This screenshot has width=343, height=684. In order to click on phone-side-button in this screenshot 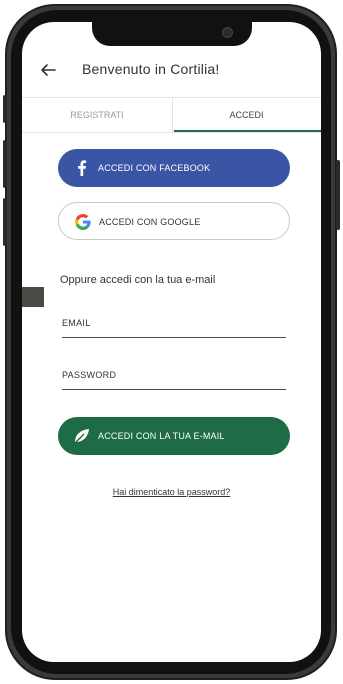, I will do `click(5, 109)`.